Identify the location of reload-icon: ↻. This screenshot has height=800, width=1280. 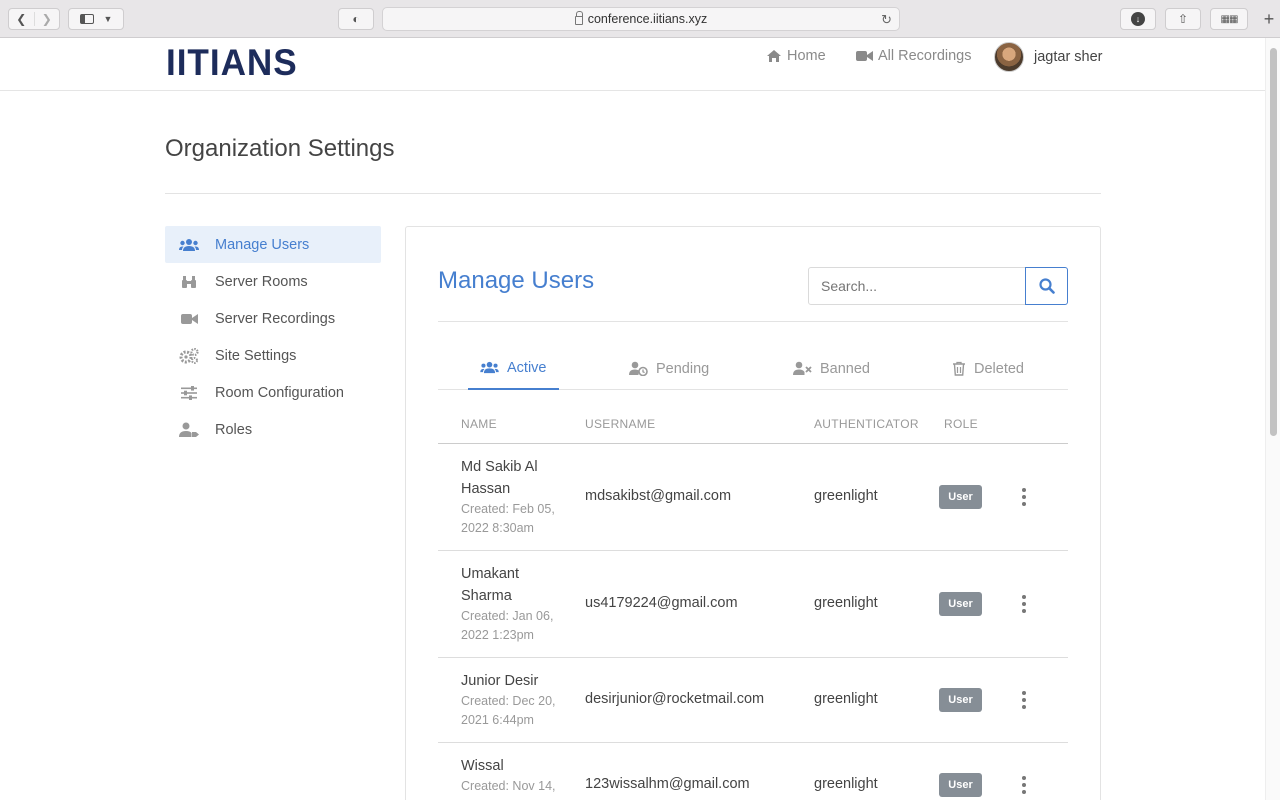
(886, 20).